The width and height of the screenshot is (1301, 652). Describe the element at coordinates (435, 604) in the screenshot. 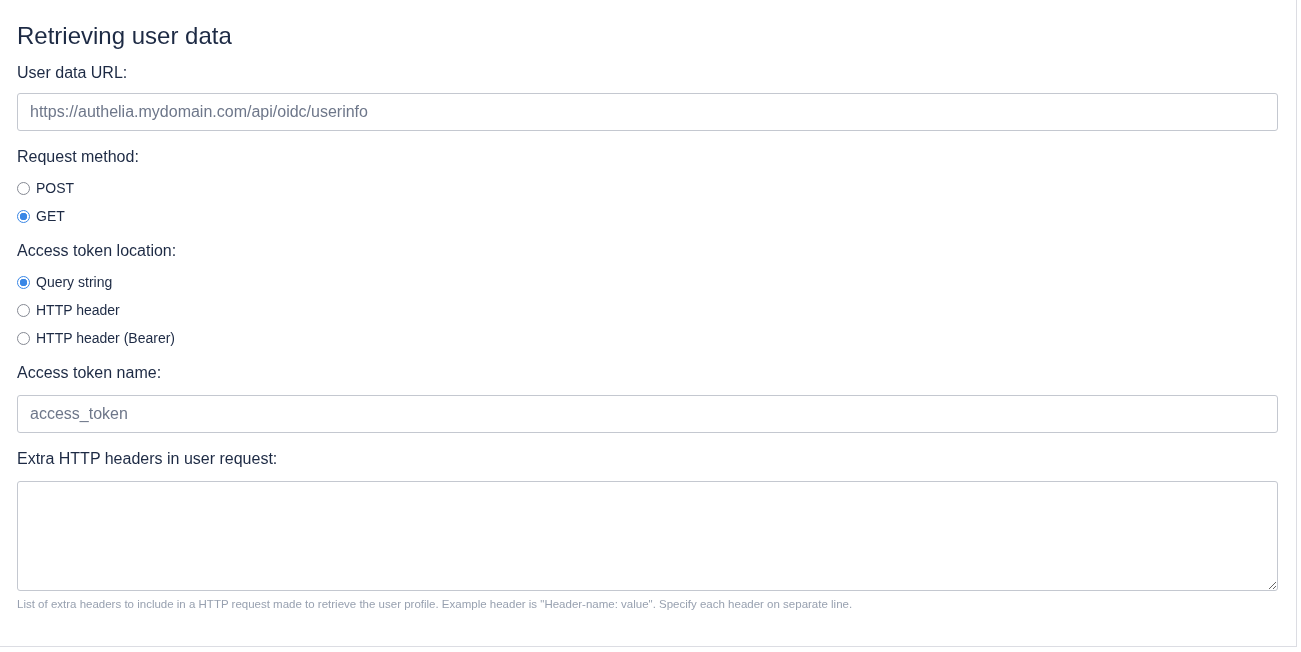

I see `help-text: List of extra headers to include in a HTTP request made to retrieve the user profile. Example header is "Header-name: value". Specify each header on separate line.` at that location.